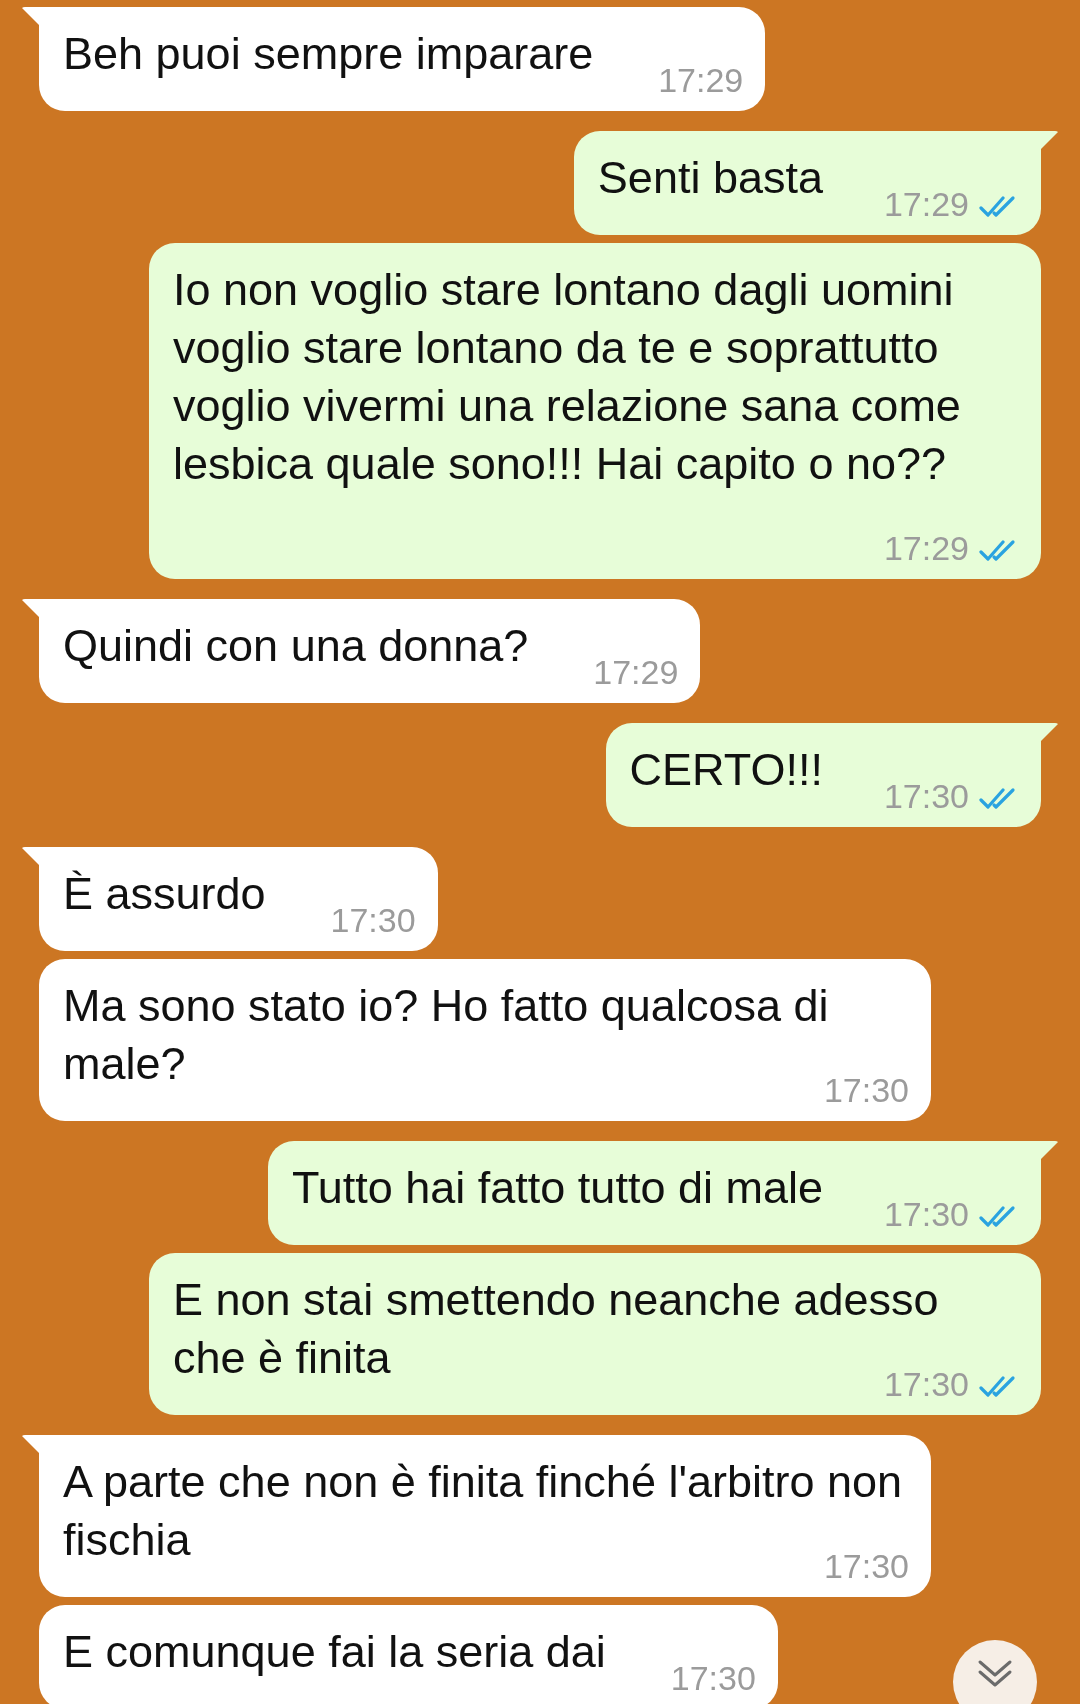 This screenshot has height=1704, width=1080. What do you see at coordinates (329, 53) in the screenshot?
I see `message-text: Beh puoi sempre imparare` at bounding box center [329, 53].